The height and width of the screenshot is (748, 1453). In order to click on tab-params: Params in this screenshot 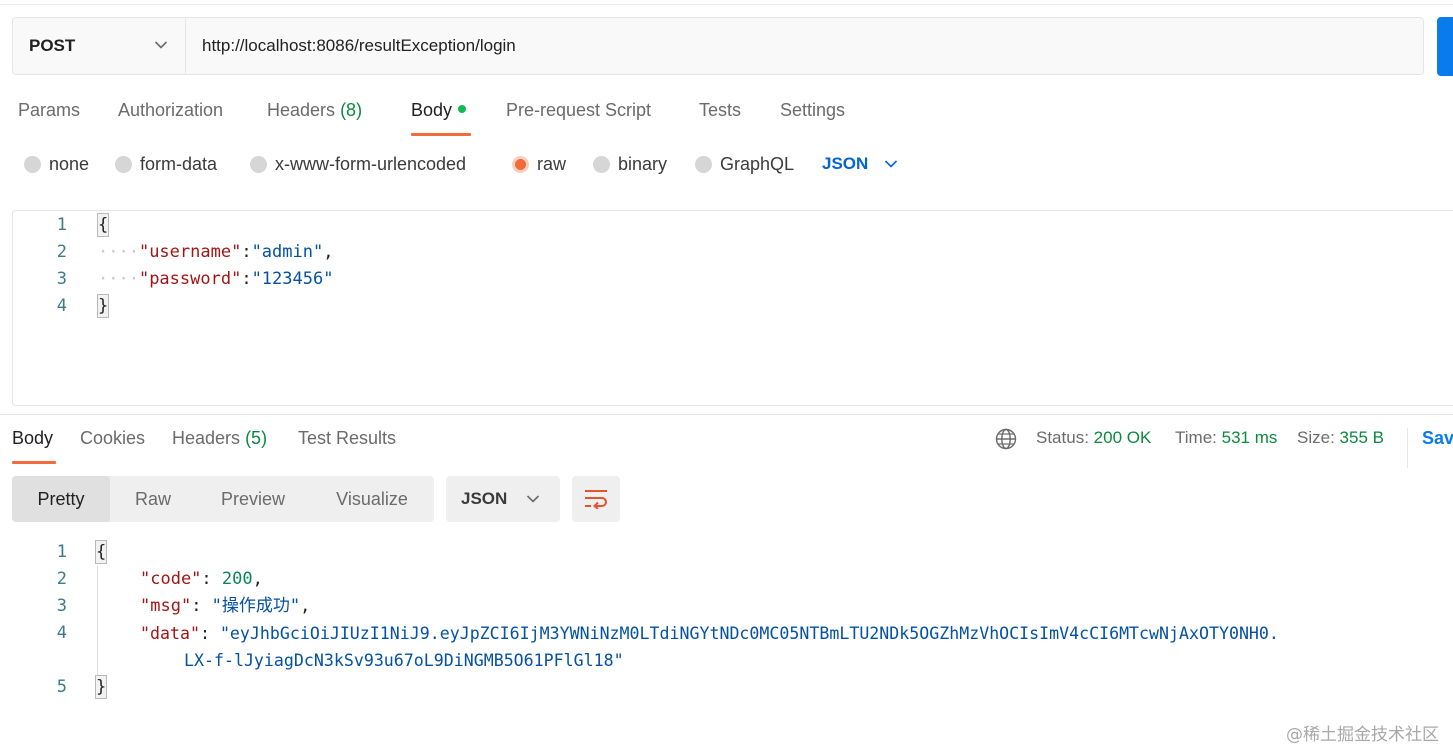, I will do `click(49, 110)`.